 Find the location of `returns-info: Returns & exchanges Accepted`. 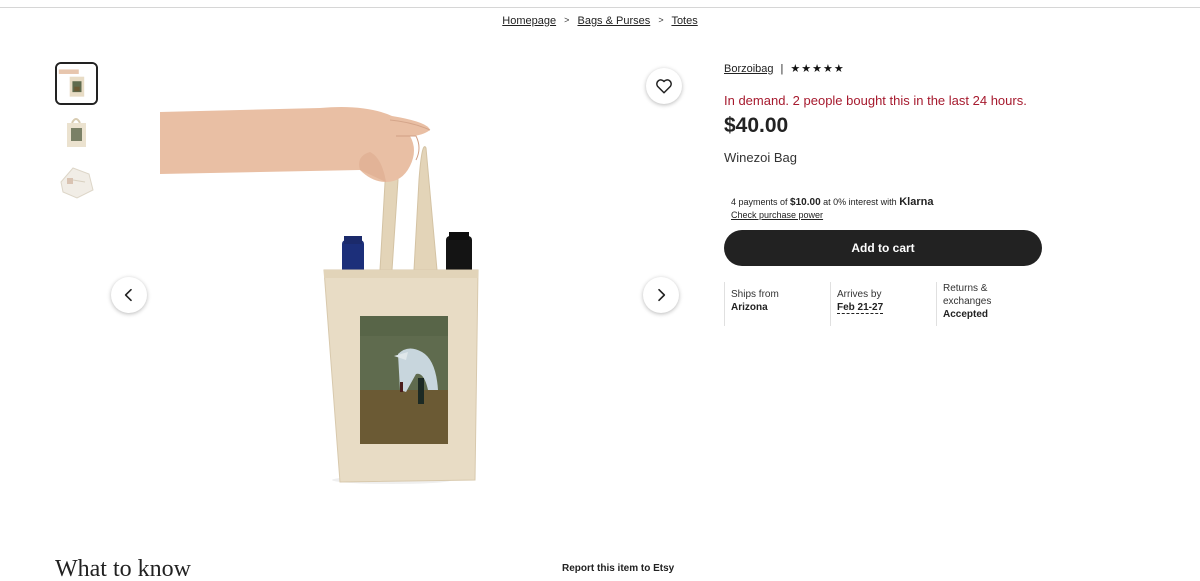

returns-info: Returns & exchanges Accepted is located at coordinates (986, 304).